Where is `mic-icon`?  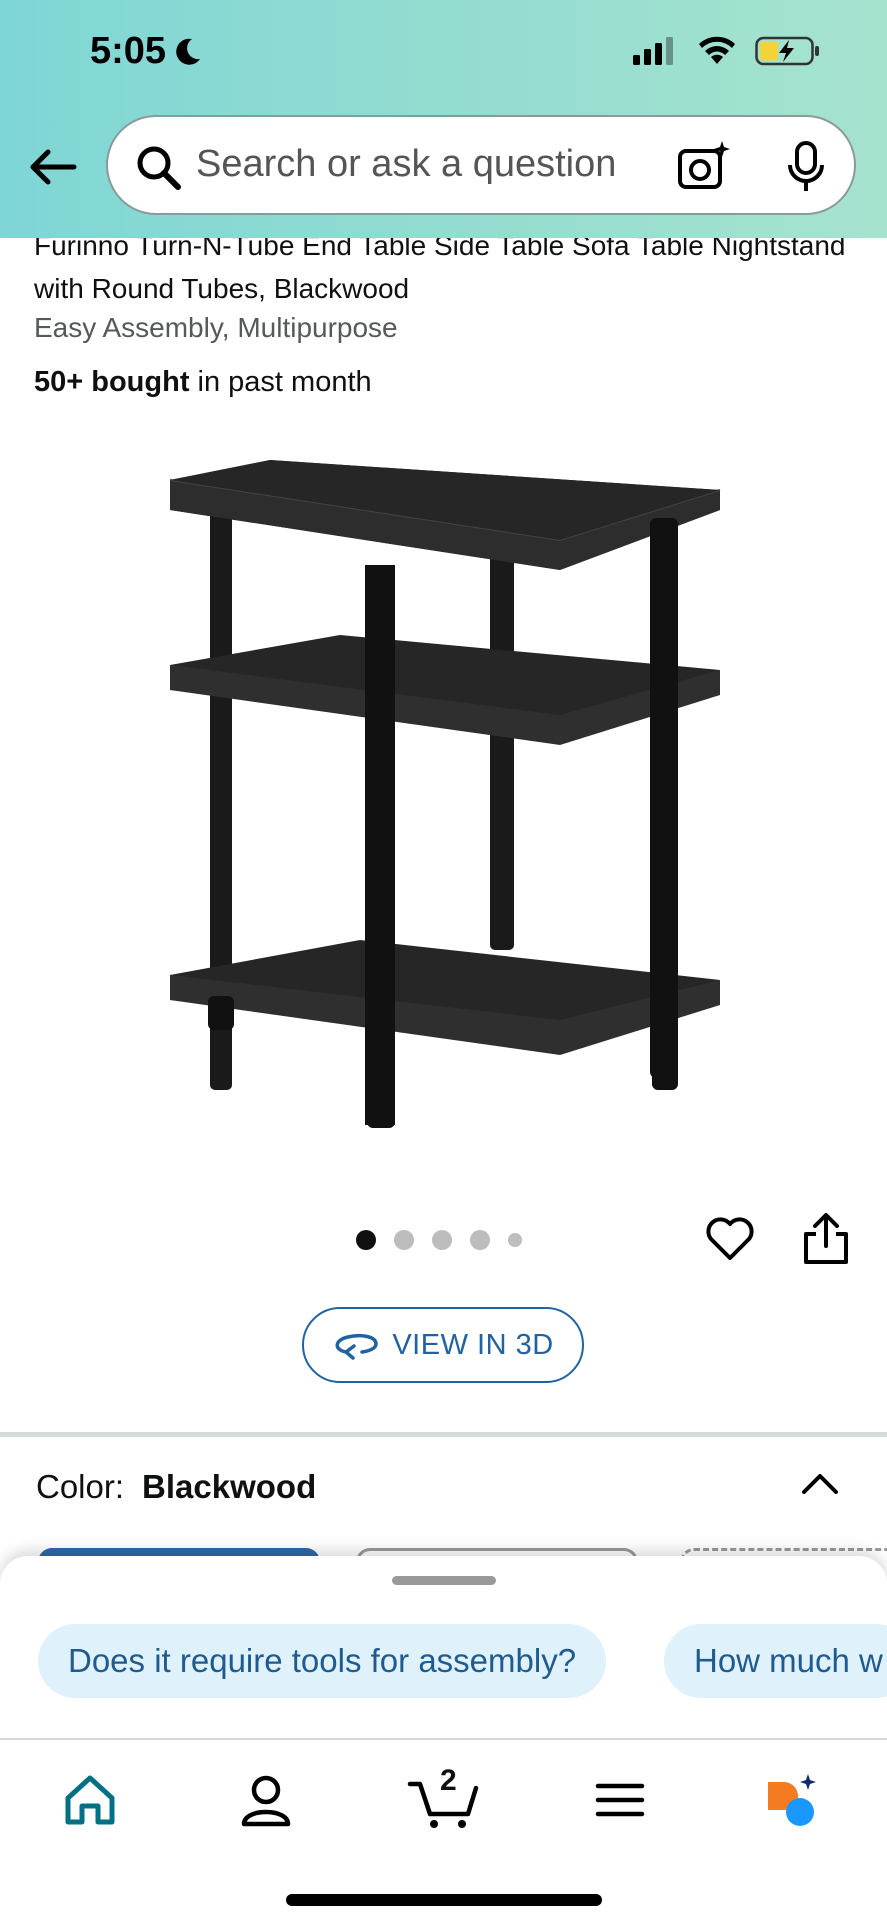
mic-icon is located at coordinates (806, 167).